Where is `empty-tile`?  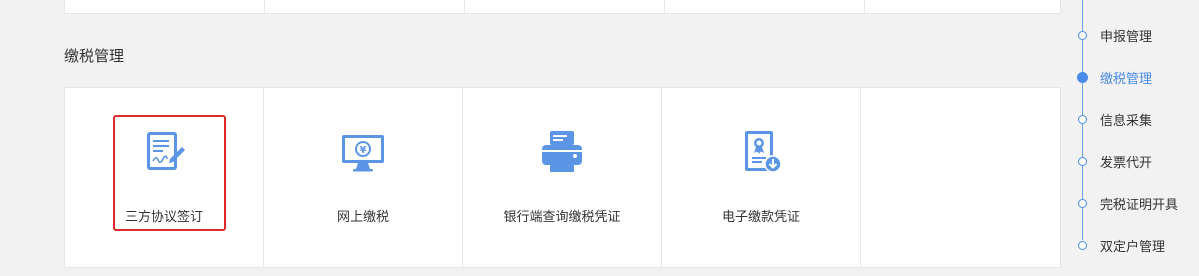
empty-tile is located at coordinates (960, 177).